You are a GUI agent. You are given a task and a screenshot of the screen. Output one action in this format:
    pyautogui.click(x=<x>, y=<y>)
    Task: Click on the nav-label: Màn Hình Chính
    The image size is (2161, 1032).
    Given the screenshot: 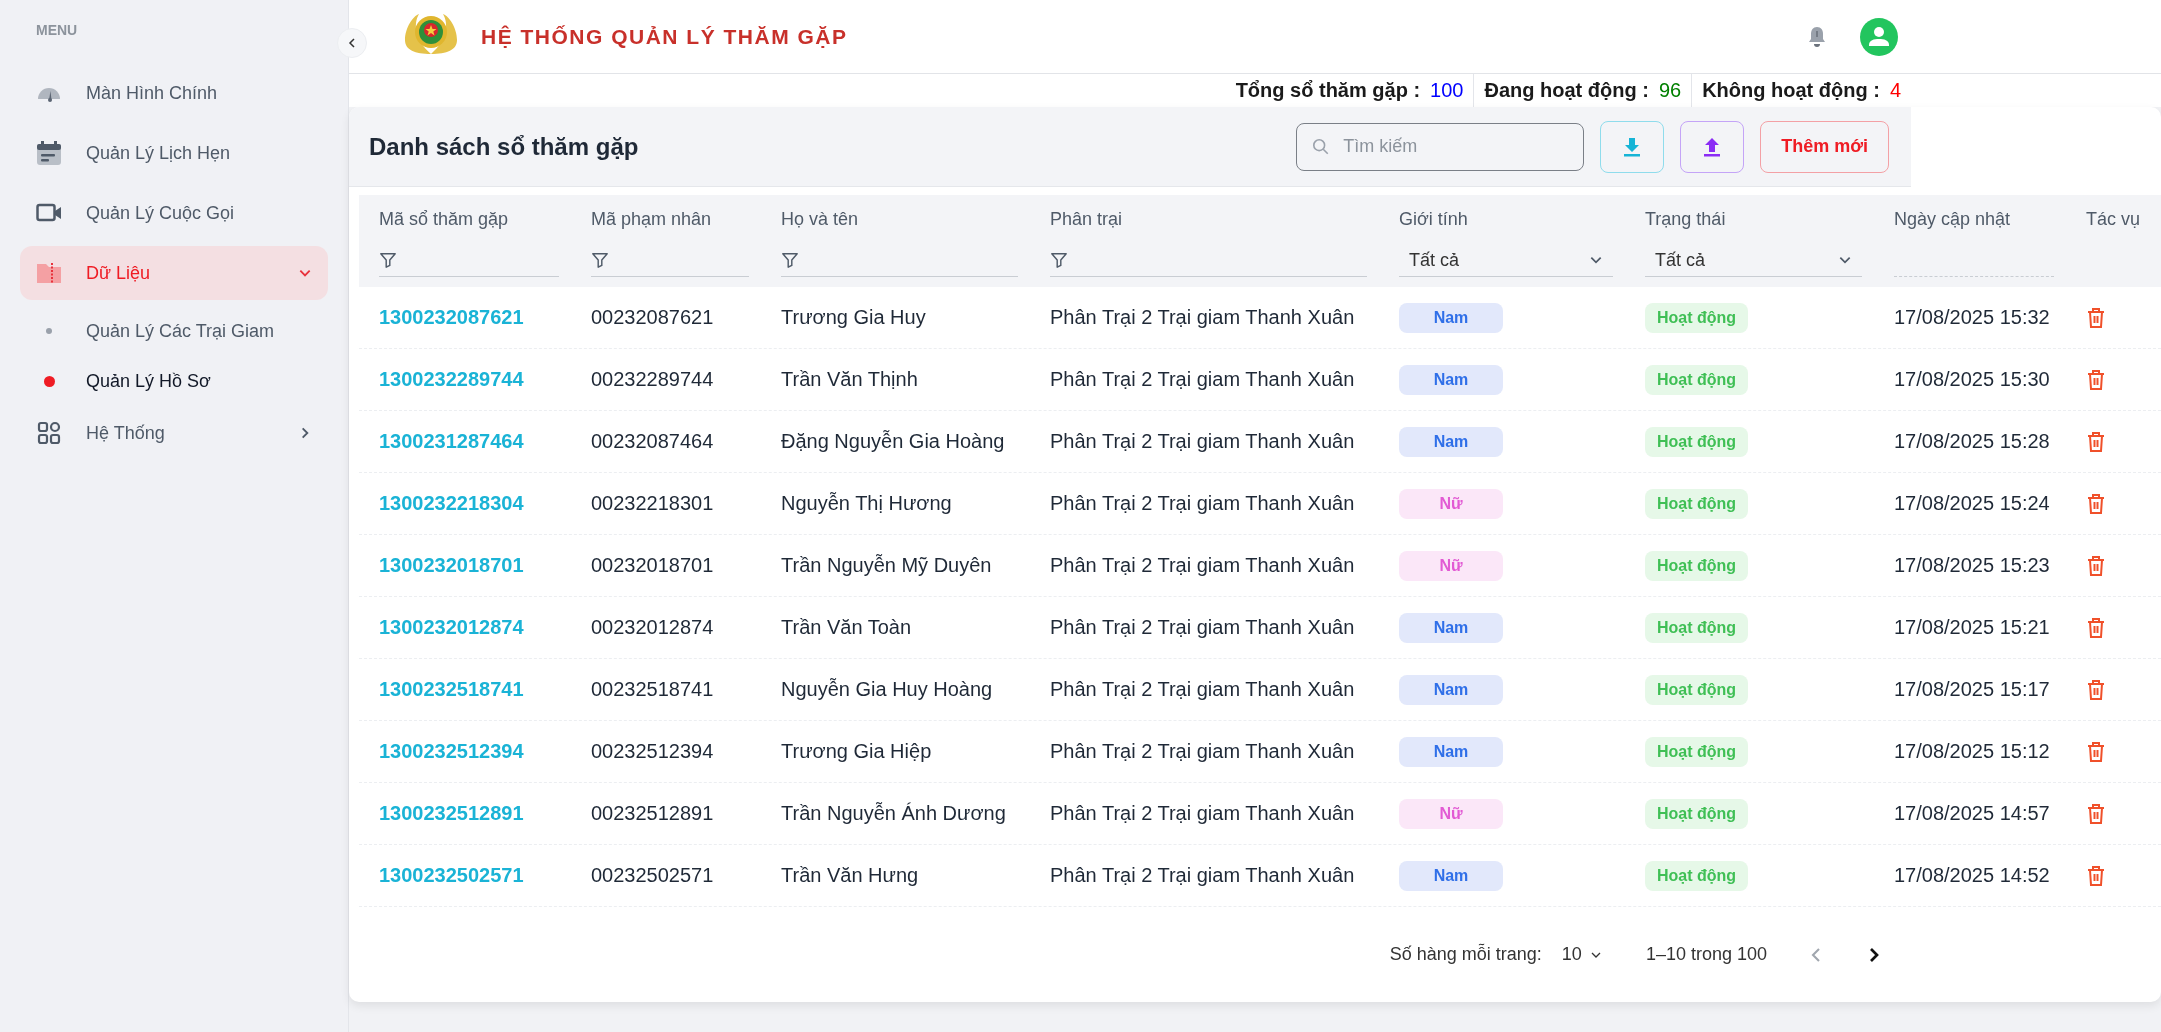 What is the action you would take?
    pyautogui.click(x=152, y=93)
    